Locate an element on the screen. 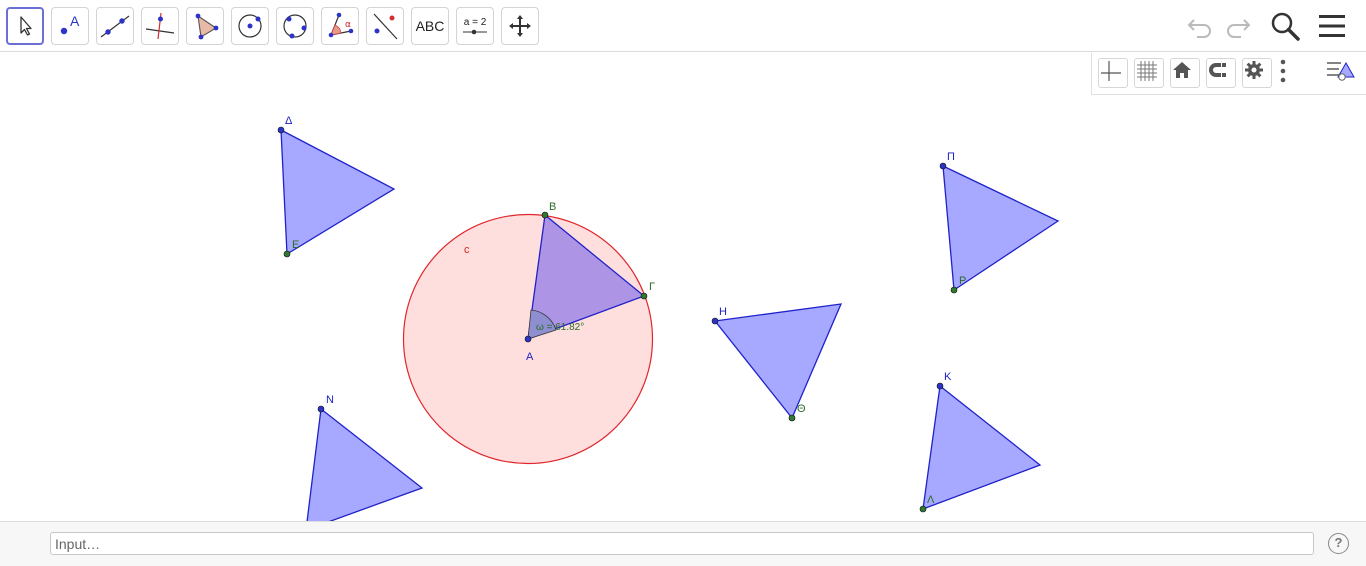  reflect-about-line-tool-button is located at coordinates (385, 26).